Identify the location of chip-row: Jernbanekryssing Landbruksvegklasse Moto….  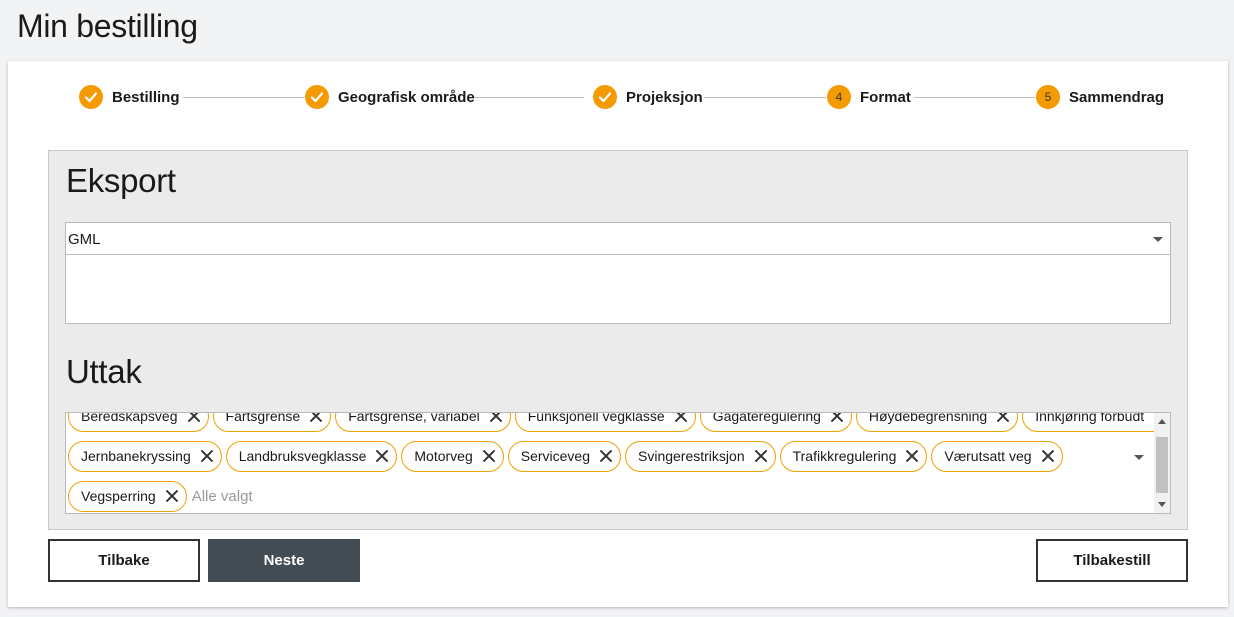
(608, 456).